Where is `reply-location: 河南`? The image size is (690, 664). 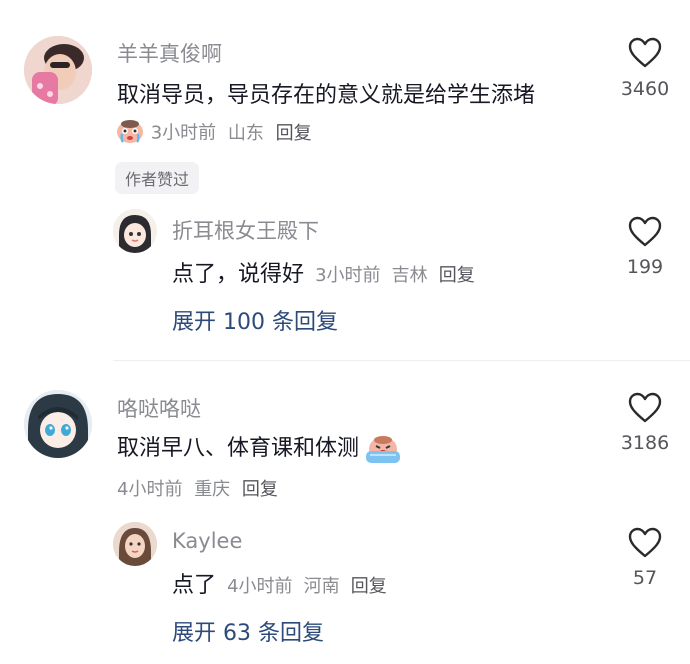 reply-location: 河南 is located at coordinates (321, 586).